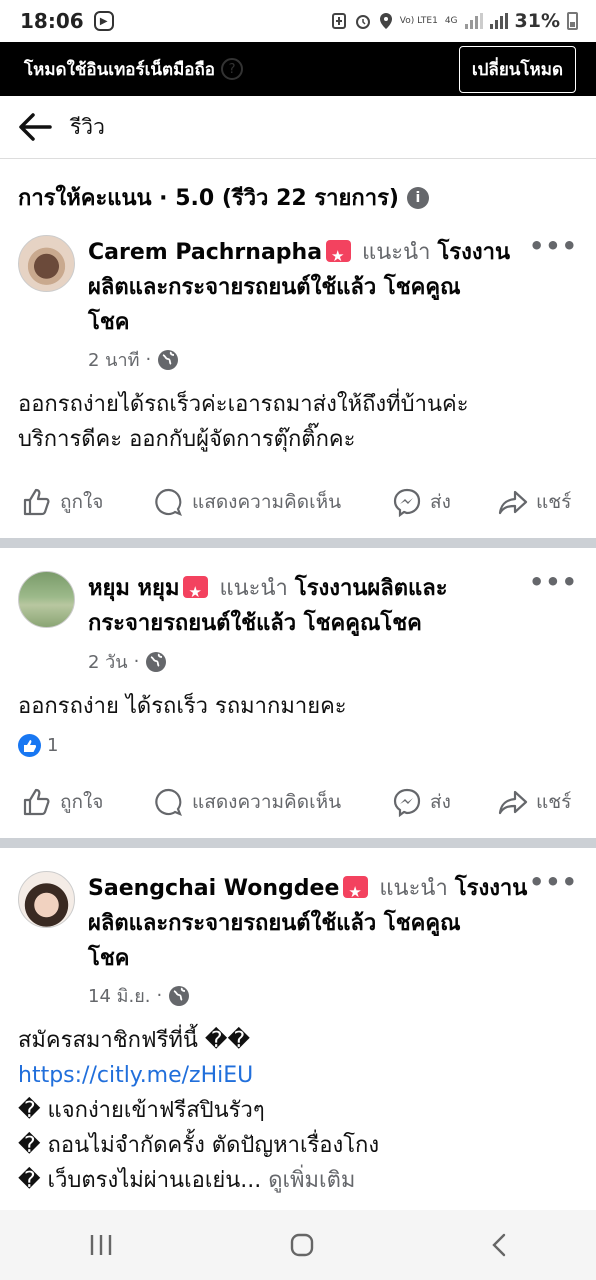 The image size is (596, 1280). Describe the element at coordinates (134, 1040) in the screenshot. I see `review-text-line: สมัครสมาชิกฟรีที่นี้ ��` at that location.